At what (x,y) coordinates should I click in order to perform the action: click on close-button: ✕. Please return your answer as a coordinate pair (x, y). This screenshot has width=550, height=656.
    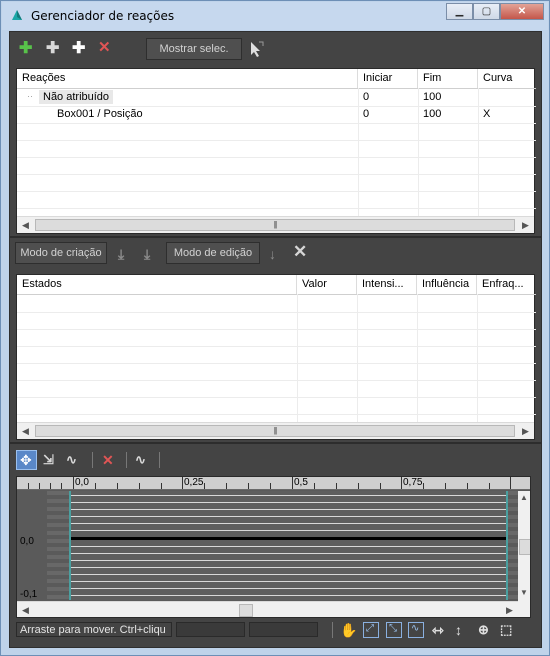
    Looking at the image, I should click on (522, 11).